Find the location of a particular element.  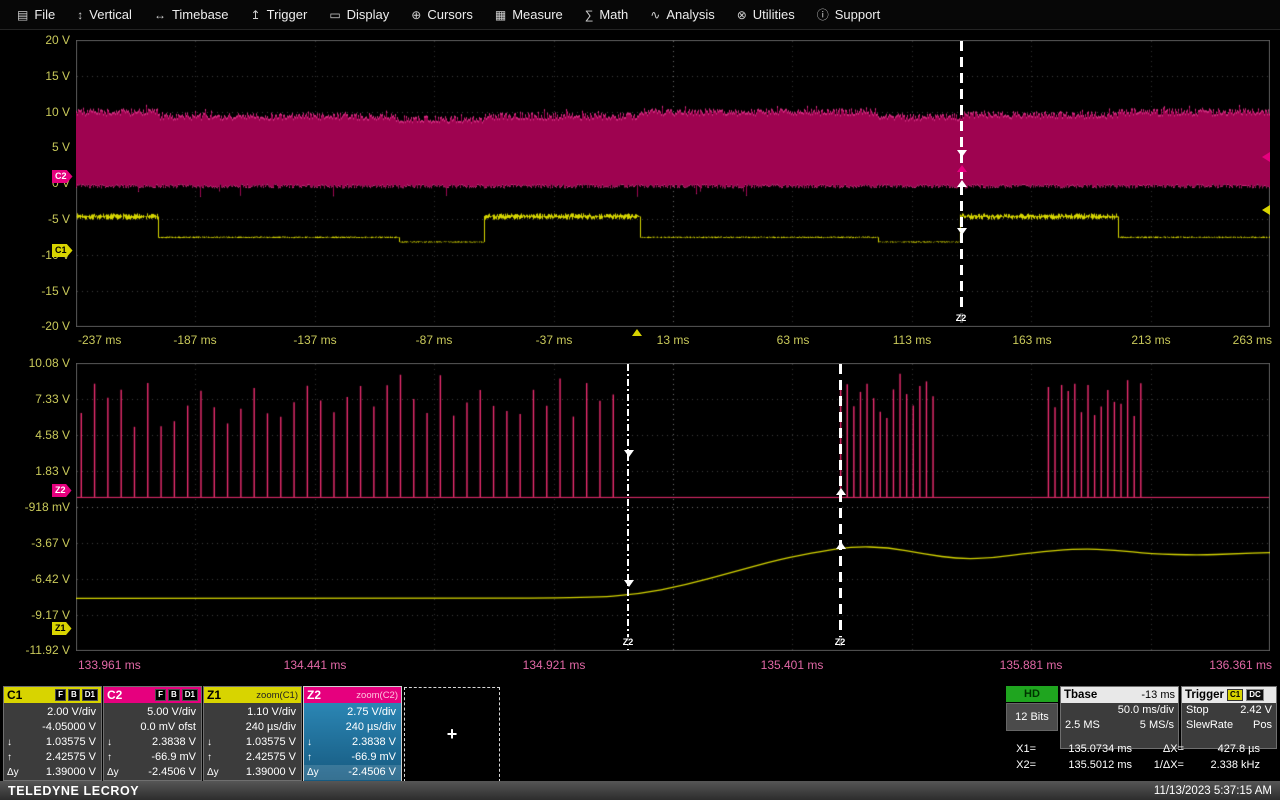

y-axis-label: 5 V is located at coordinates (60, 147).